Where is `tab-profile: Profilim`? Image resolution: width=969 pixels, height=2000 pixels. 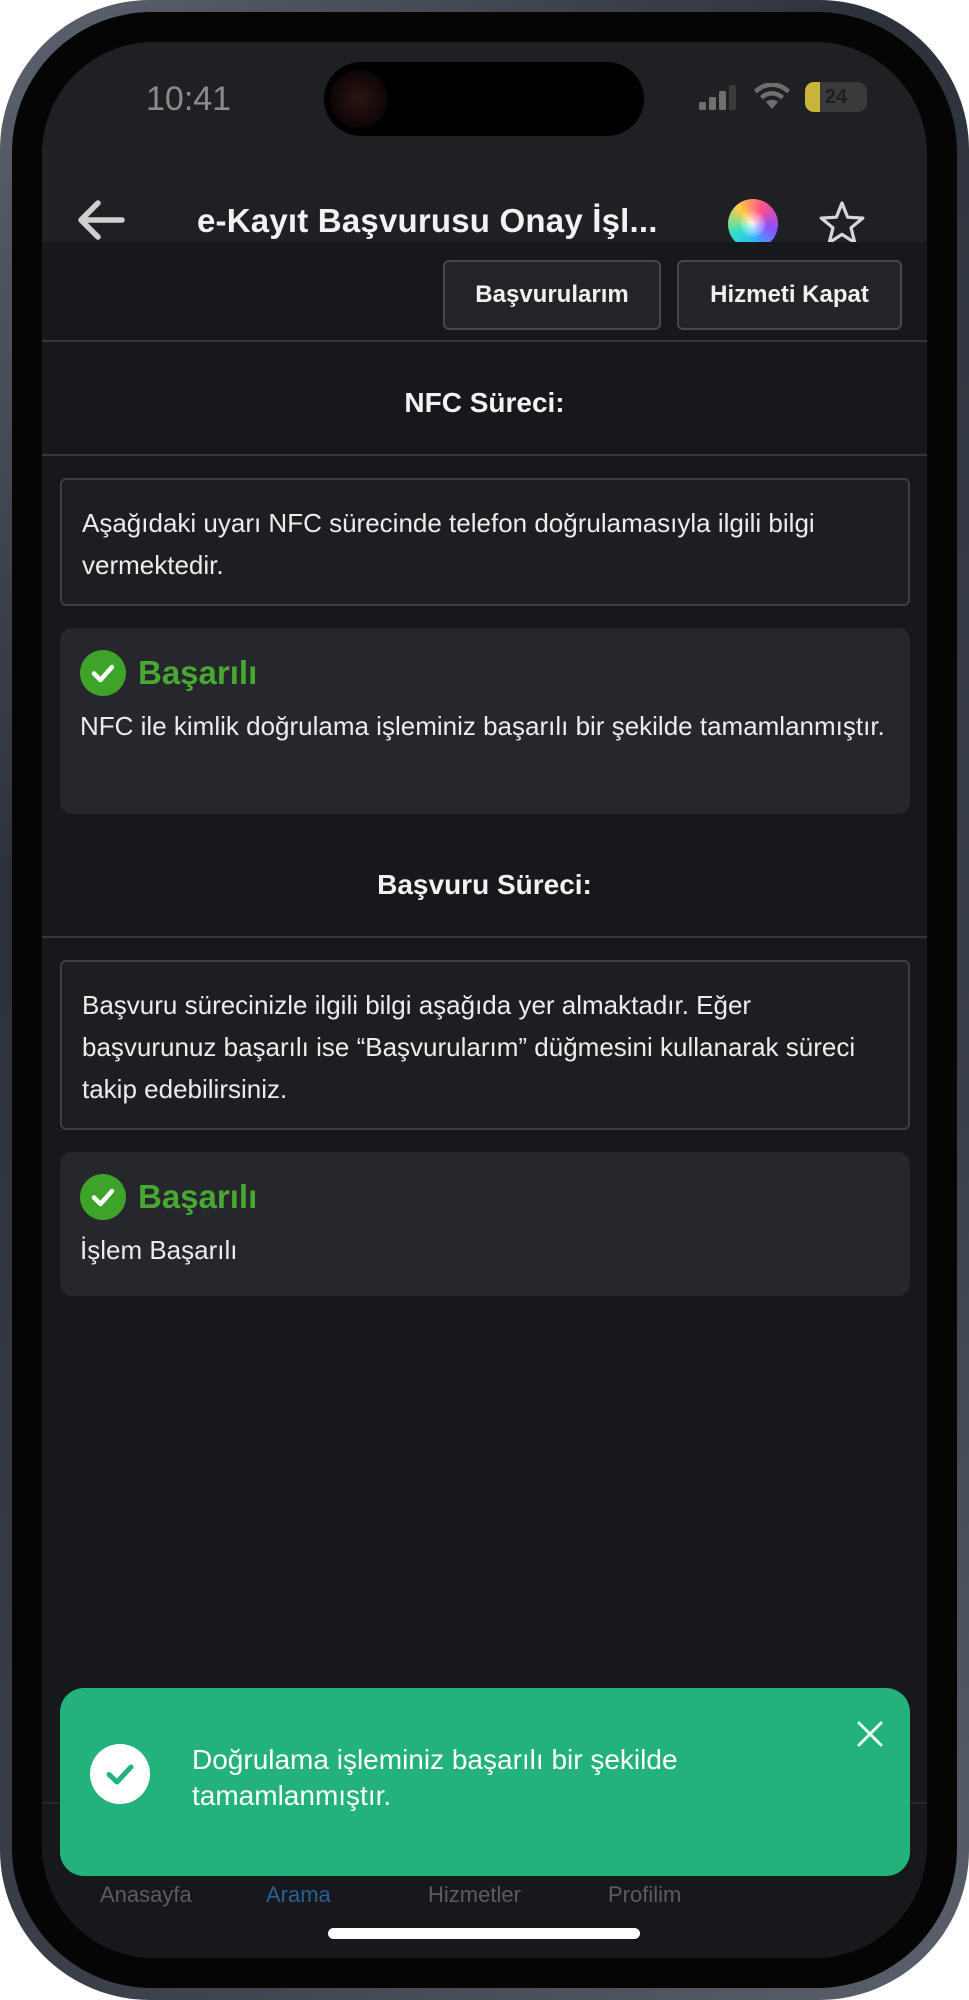 tab-profile: Profilim is located at coordinates (644, 1895).